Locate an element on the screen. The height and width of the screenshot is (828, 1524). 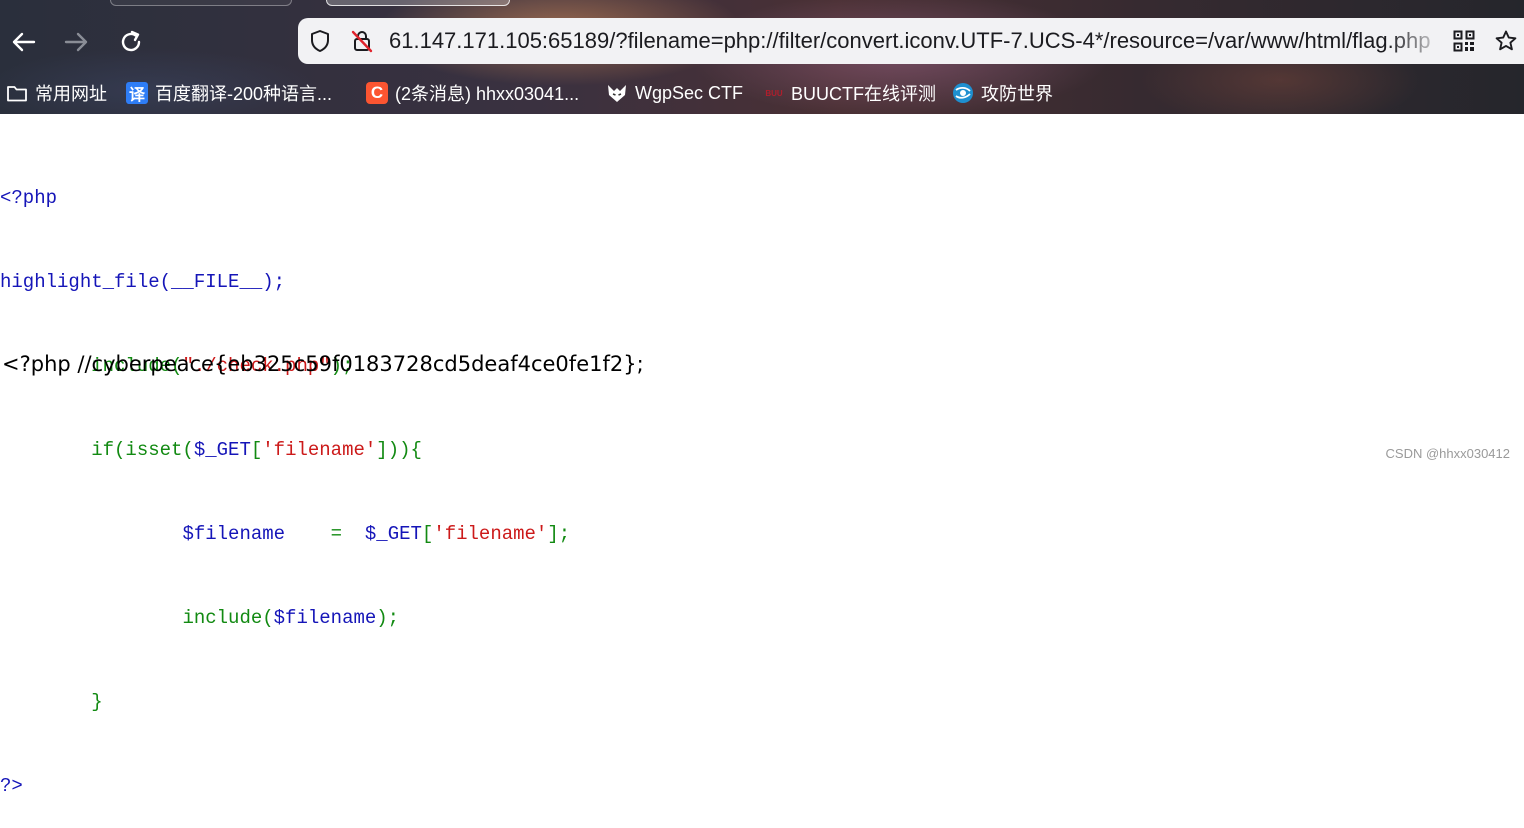
csdn-watermark: CSDN @hhxx030412 is located at coordinates (1447, 453).